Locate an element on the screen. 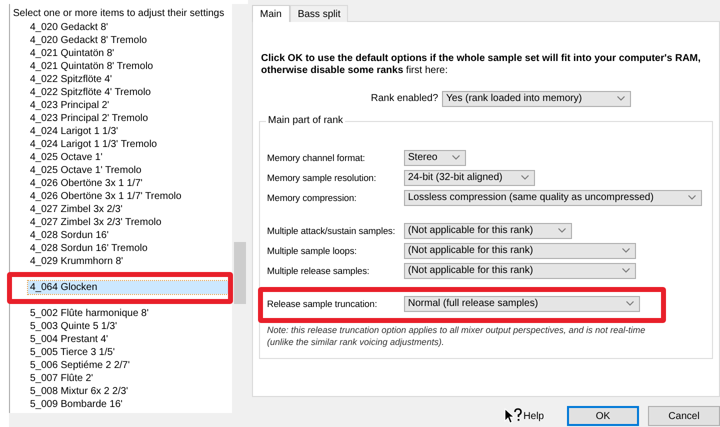 Image resolution: width=720 pixels, height=427 pixels. list-item: 4_024 Larigot 1 1/3' Tremolo is located at coordinates (120, 144).